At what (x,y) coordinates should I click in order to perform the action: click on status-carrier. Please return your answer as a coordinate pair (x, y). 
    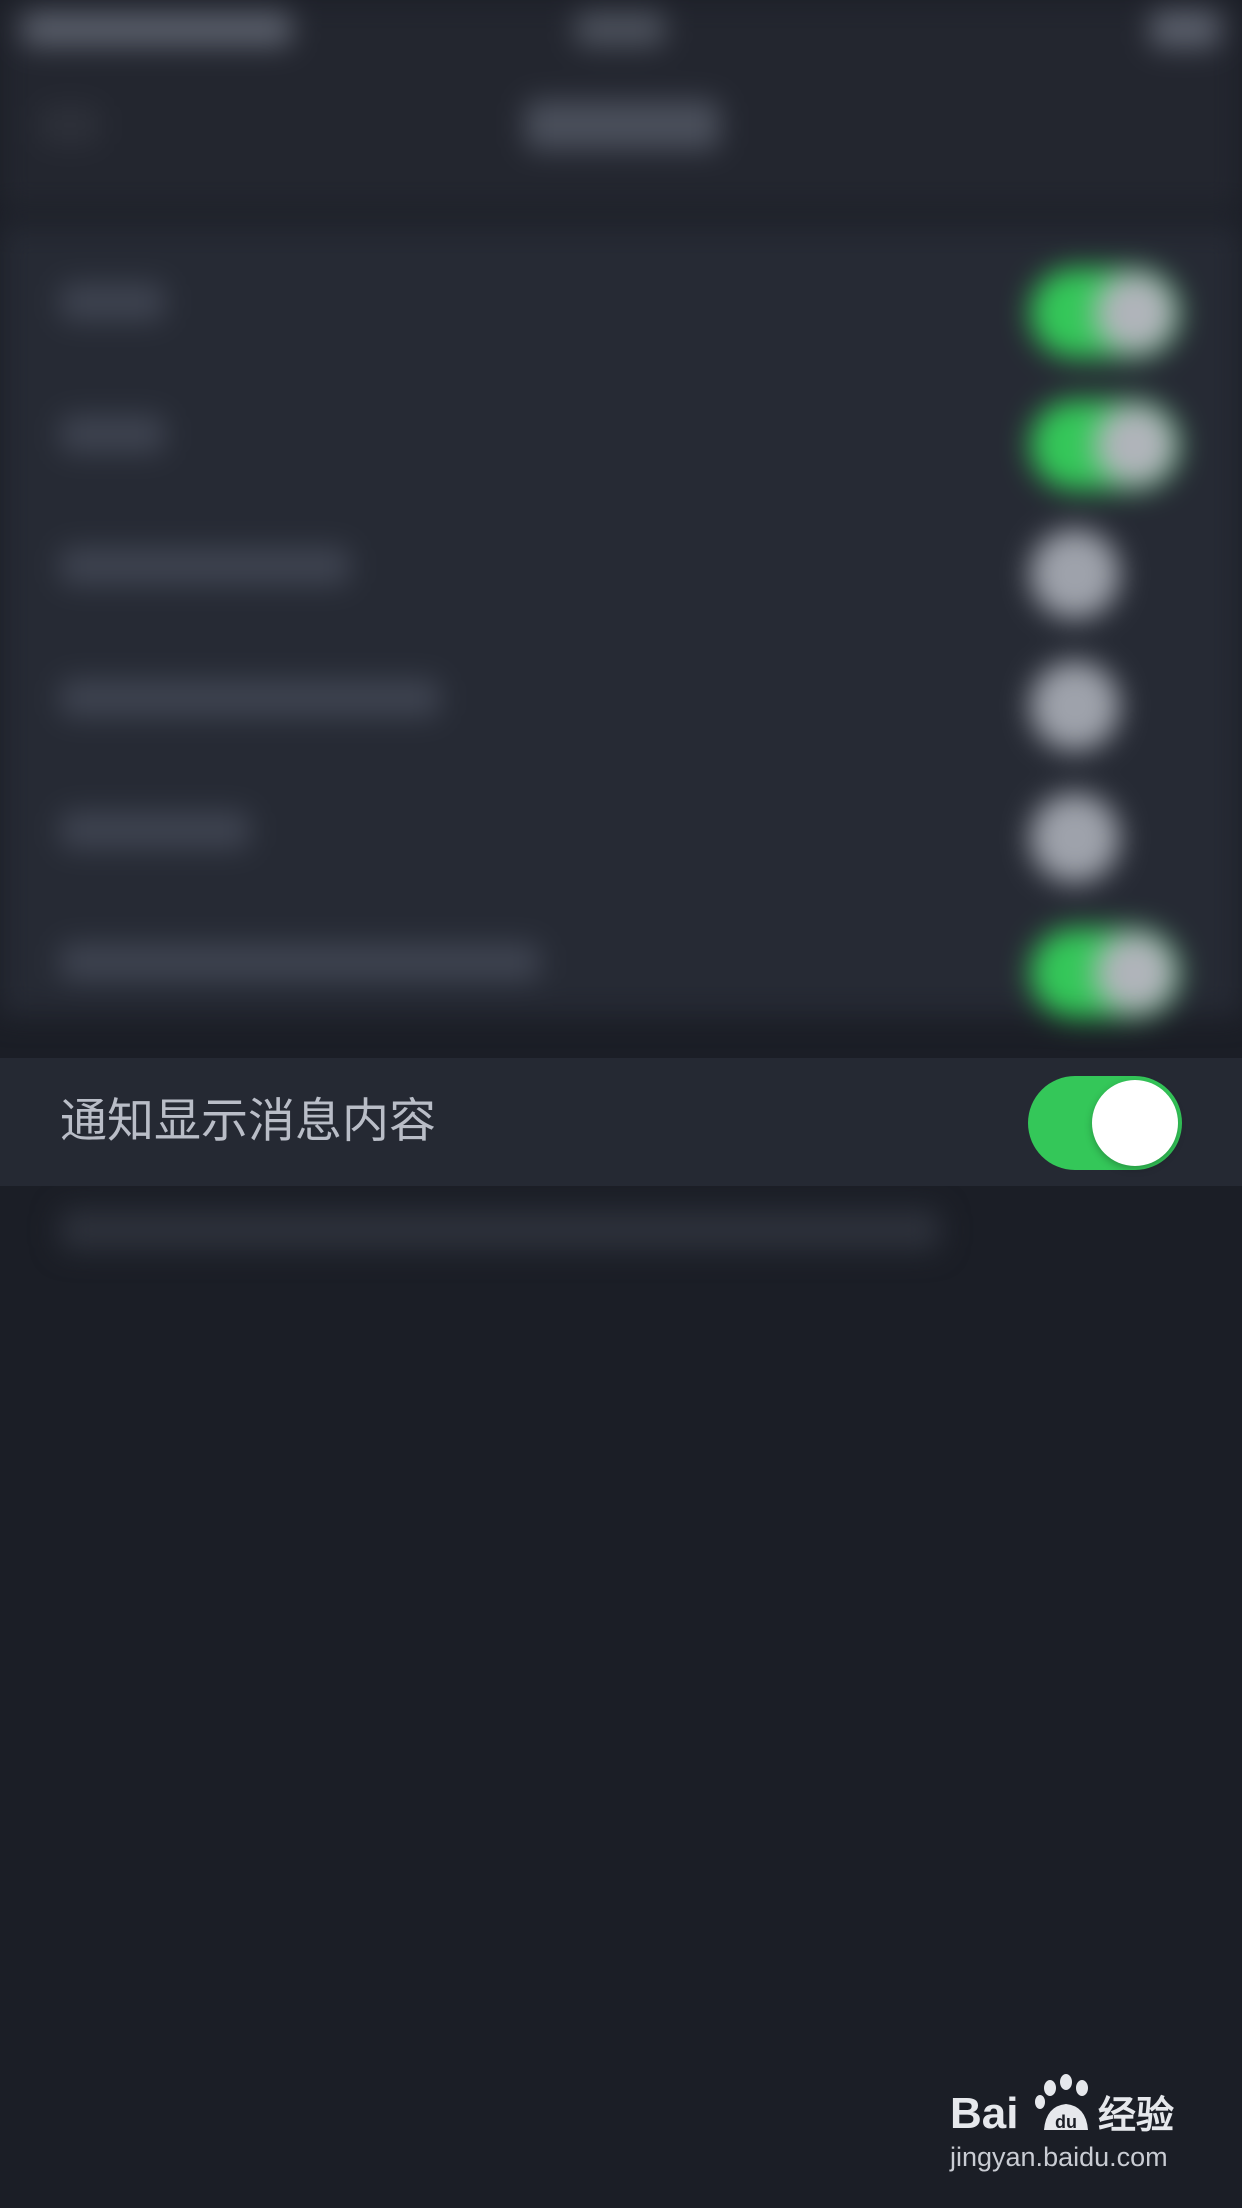
    Looking at the image, I should click on (157, 29).